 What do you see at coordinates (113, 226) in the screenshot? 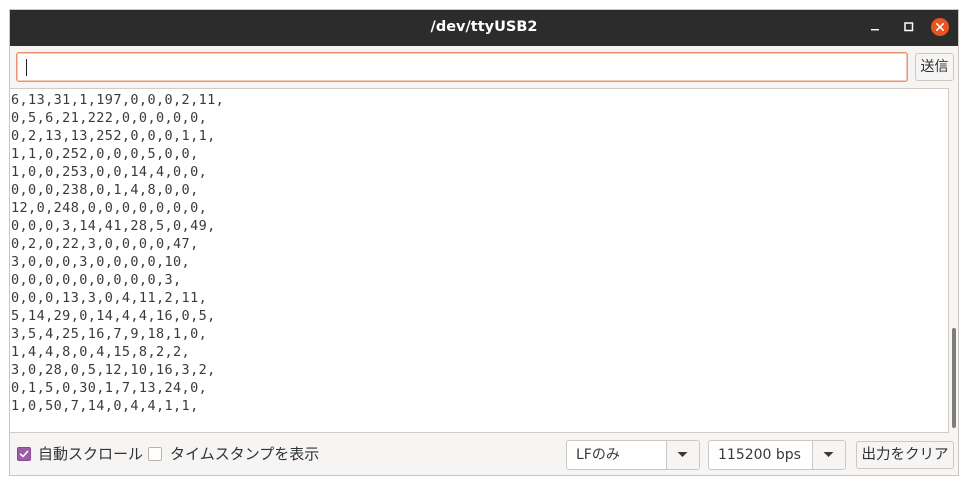
I see `output-line: 0,0,0,3,14,41,28,5,0,49,` at bounding box center [113, 226].